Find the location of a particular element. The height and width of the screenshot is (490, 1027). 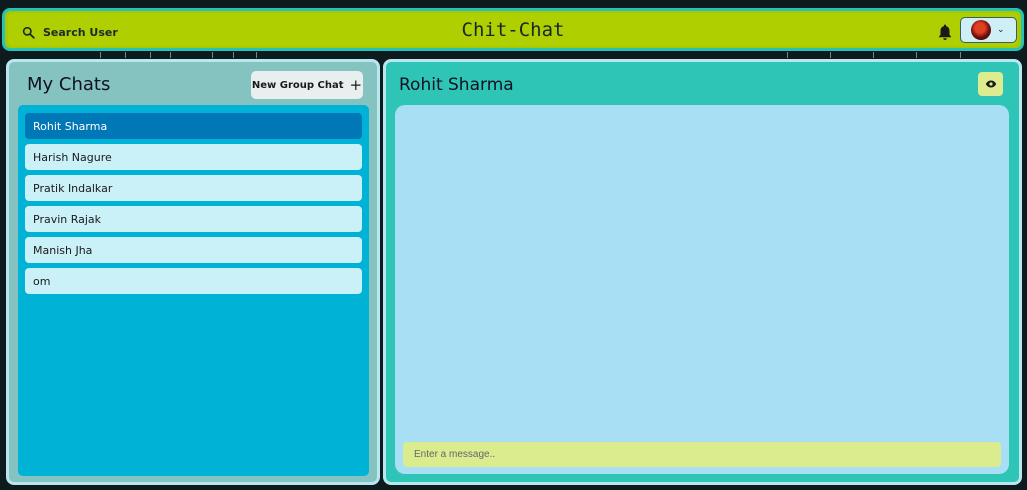

top-header: Search User Chit-Chat ⌄ is located at coordinates (513, 29).